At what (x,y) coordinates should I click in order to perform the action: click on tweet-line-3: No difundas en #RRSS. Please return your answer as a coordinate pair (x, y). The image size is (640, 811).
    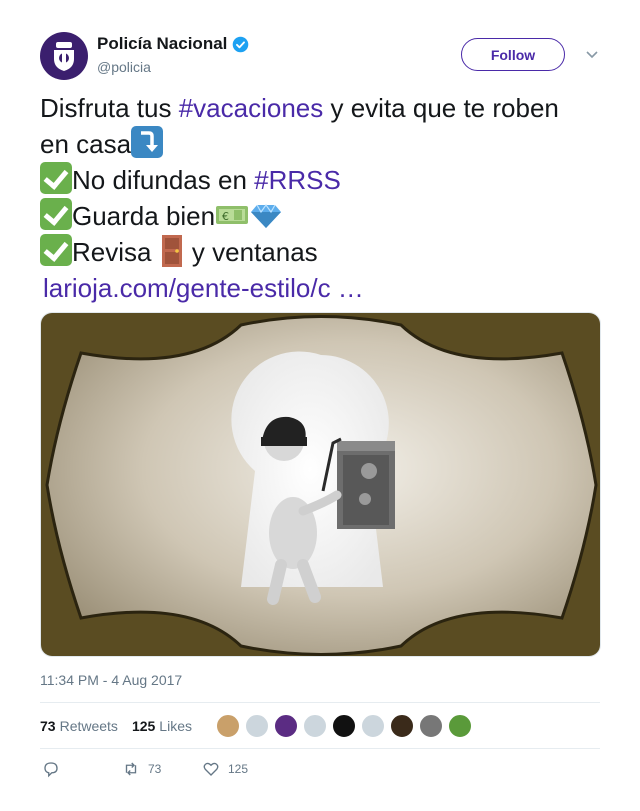
    Looking at the image, I should click on (322, 180).